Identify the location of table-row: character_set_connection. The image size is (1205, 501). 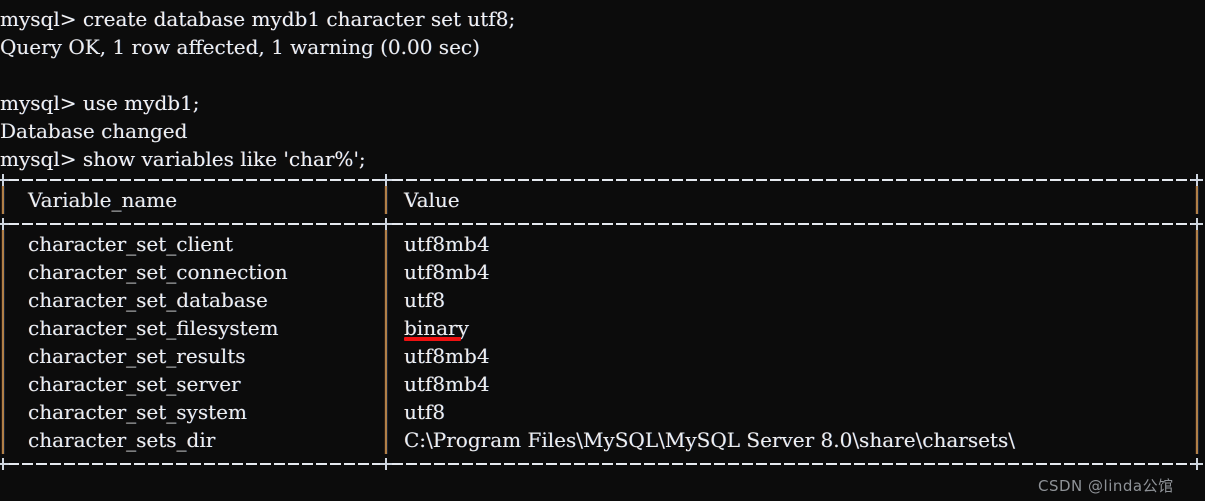
(158, 272).